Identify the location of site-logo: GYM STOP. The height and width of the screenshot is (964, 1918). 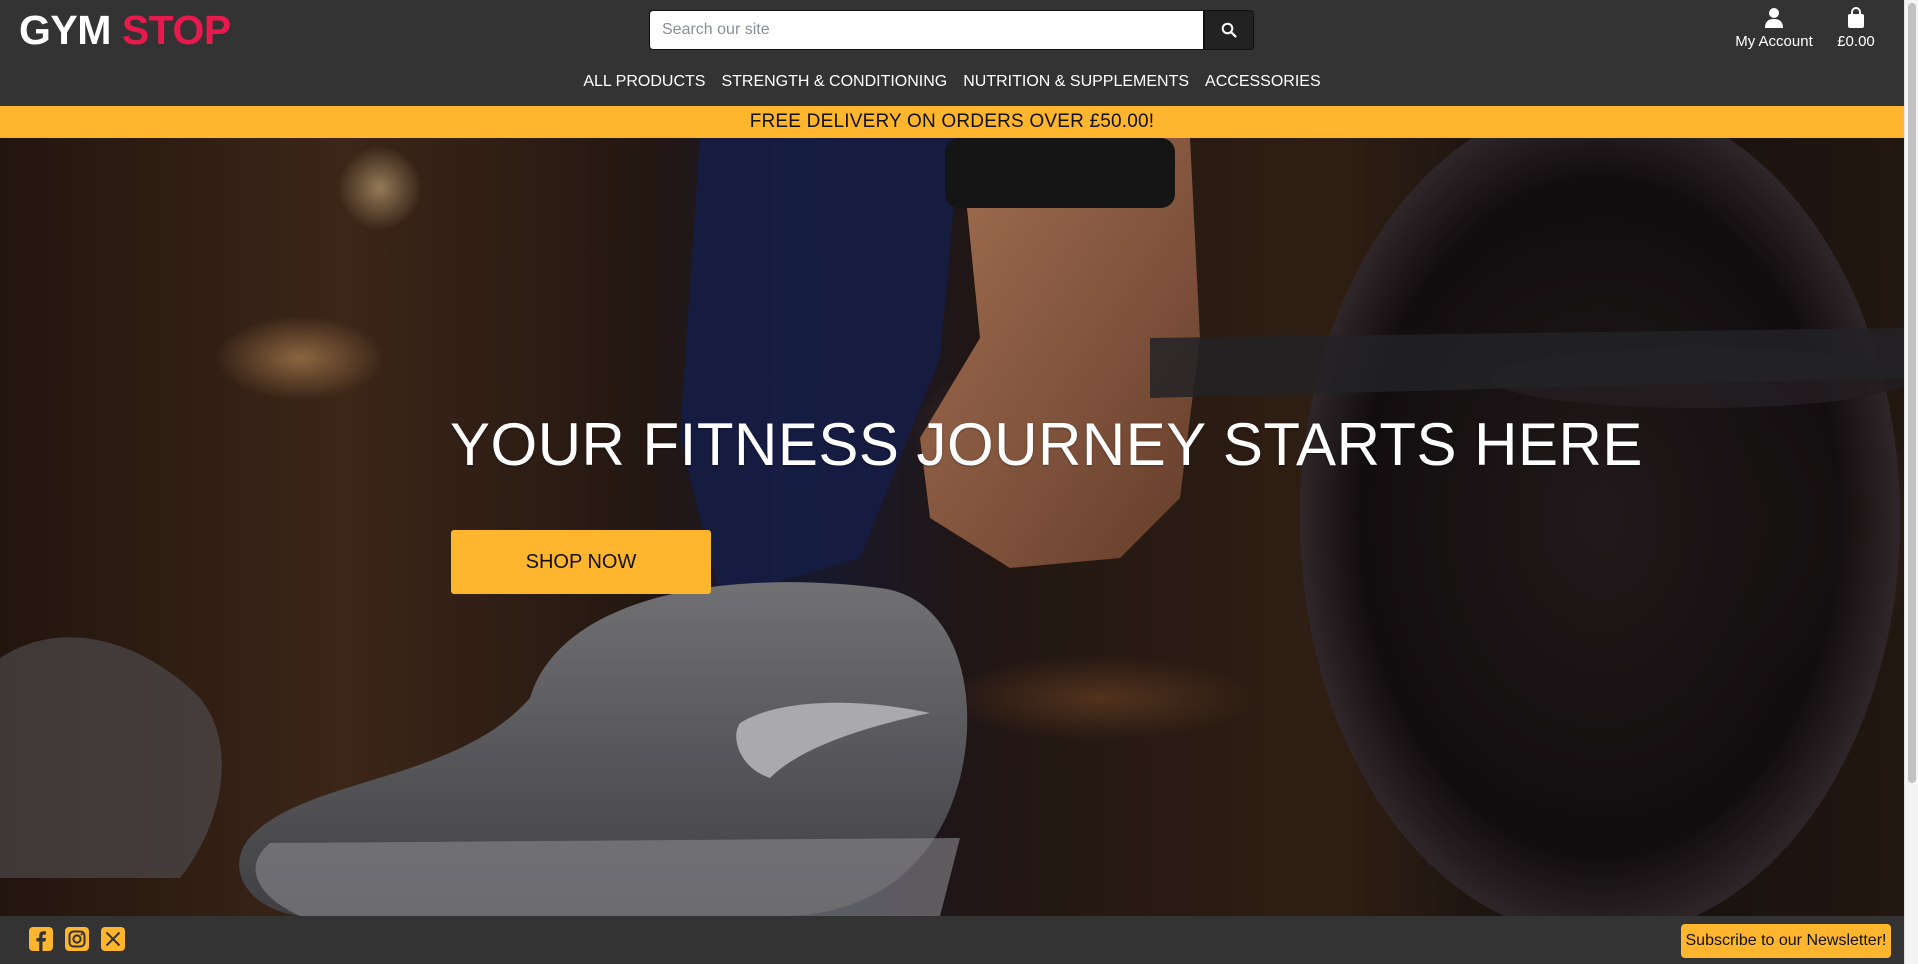
(125, 30).